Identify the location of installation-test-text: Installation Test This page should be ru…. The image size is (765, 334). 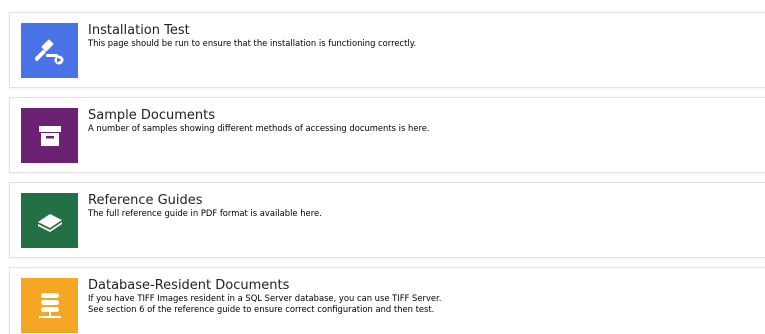
(426, 36).